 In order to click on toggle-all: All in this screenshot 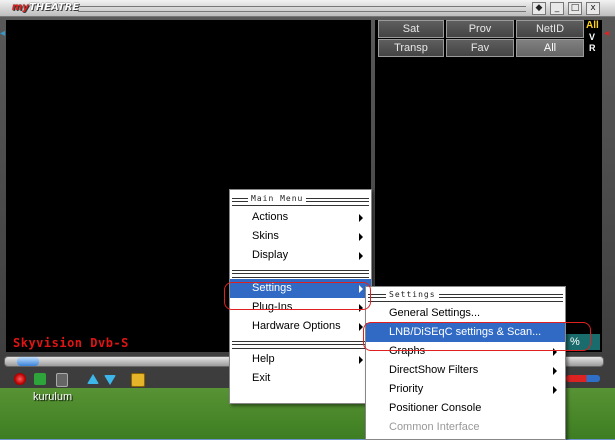, I will do `click(592, 25)`.